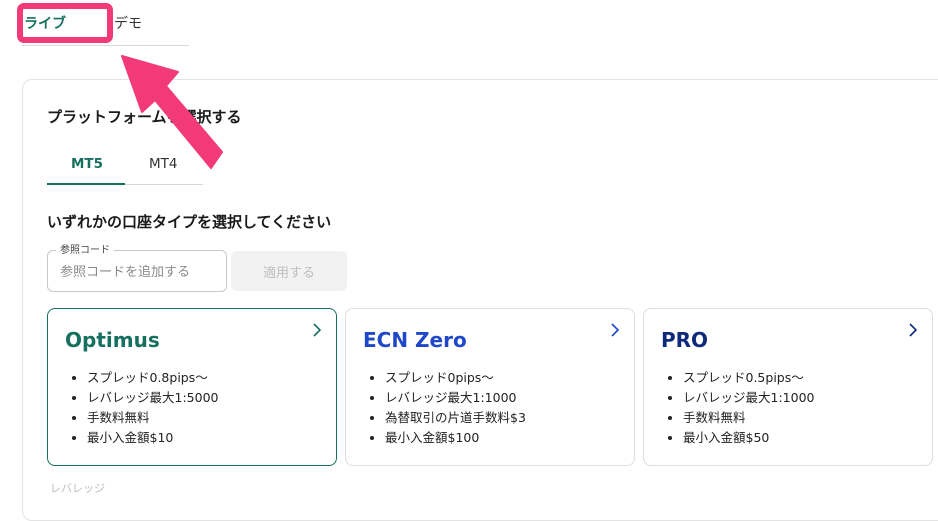  I want to click on feature-item: 最小入金額$50, so click(748, 438).